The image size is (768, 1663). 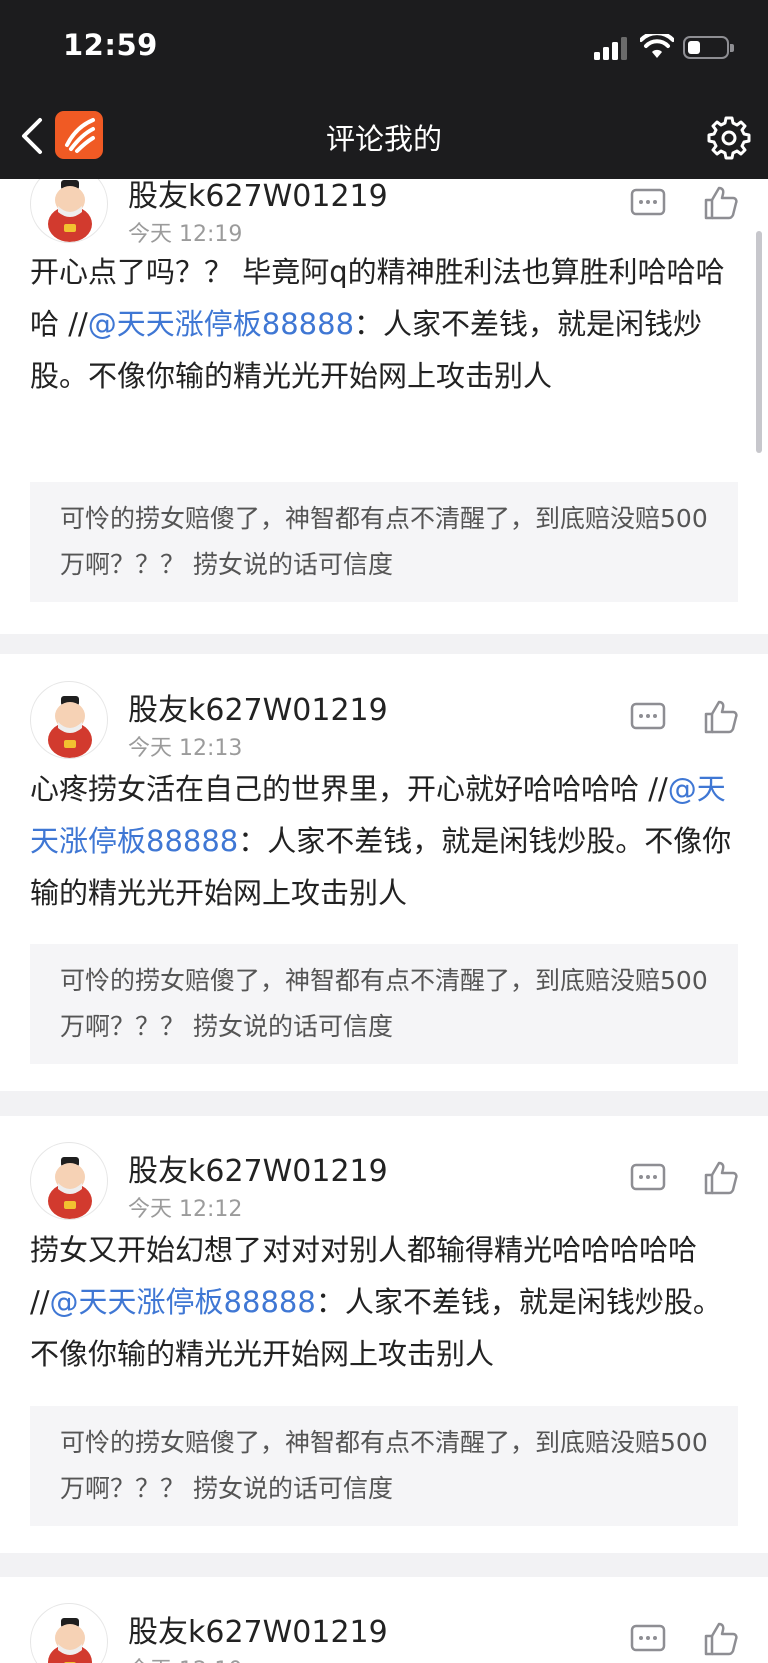 I want to click on timestamp: 今天 12:10, so click(x=185, y=1657).